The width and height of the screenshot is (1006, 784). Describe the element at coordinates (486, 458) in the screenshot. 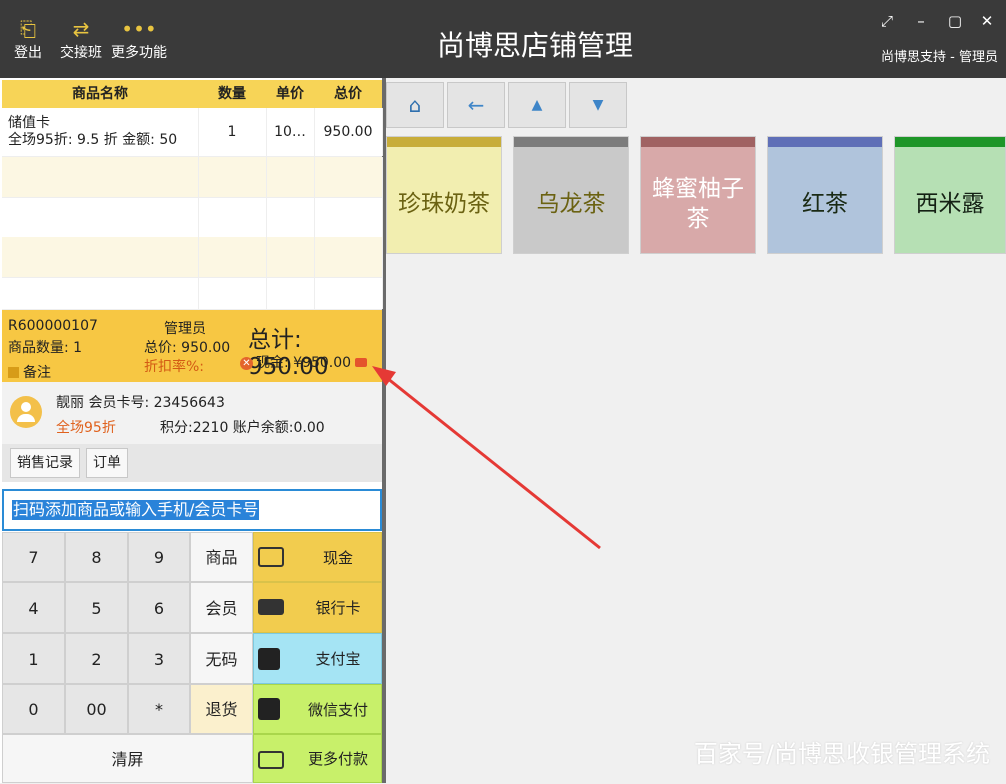

I see `annotation-arrow` at that location.